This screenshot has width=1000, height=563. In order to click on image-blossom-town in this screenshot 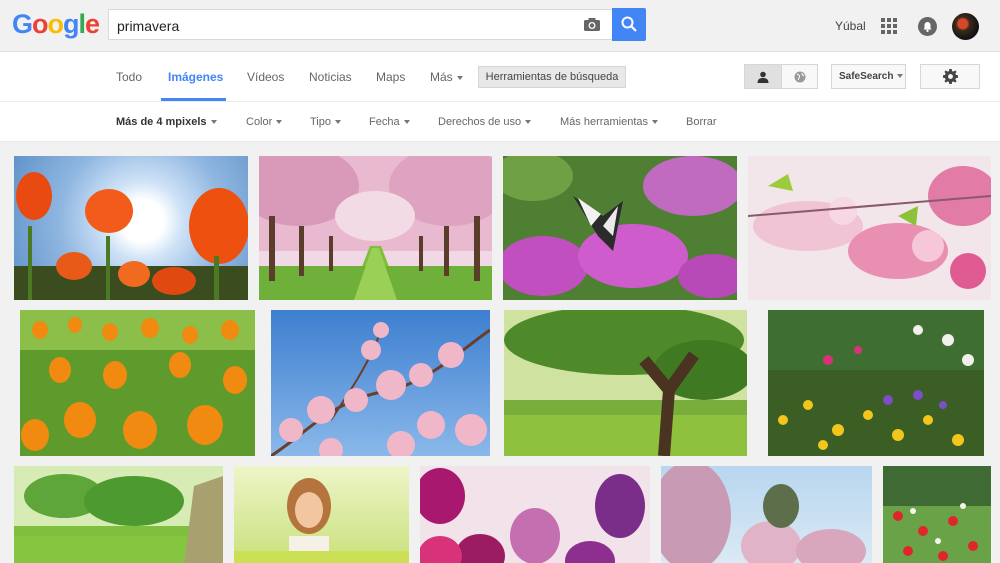, I will do `click(763, 514)`.